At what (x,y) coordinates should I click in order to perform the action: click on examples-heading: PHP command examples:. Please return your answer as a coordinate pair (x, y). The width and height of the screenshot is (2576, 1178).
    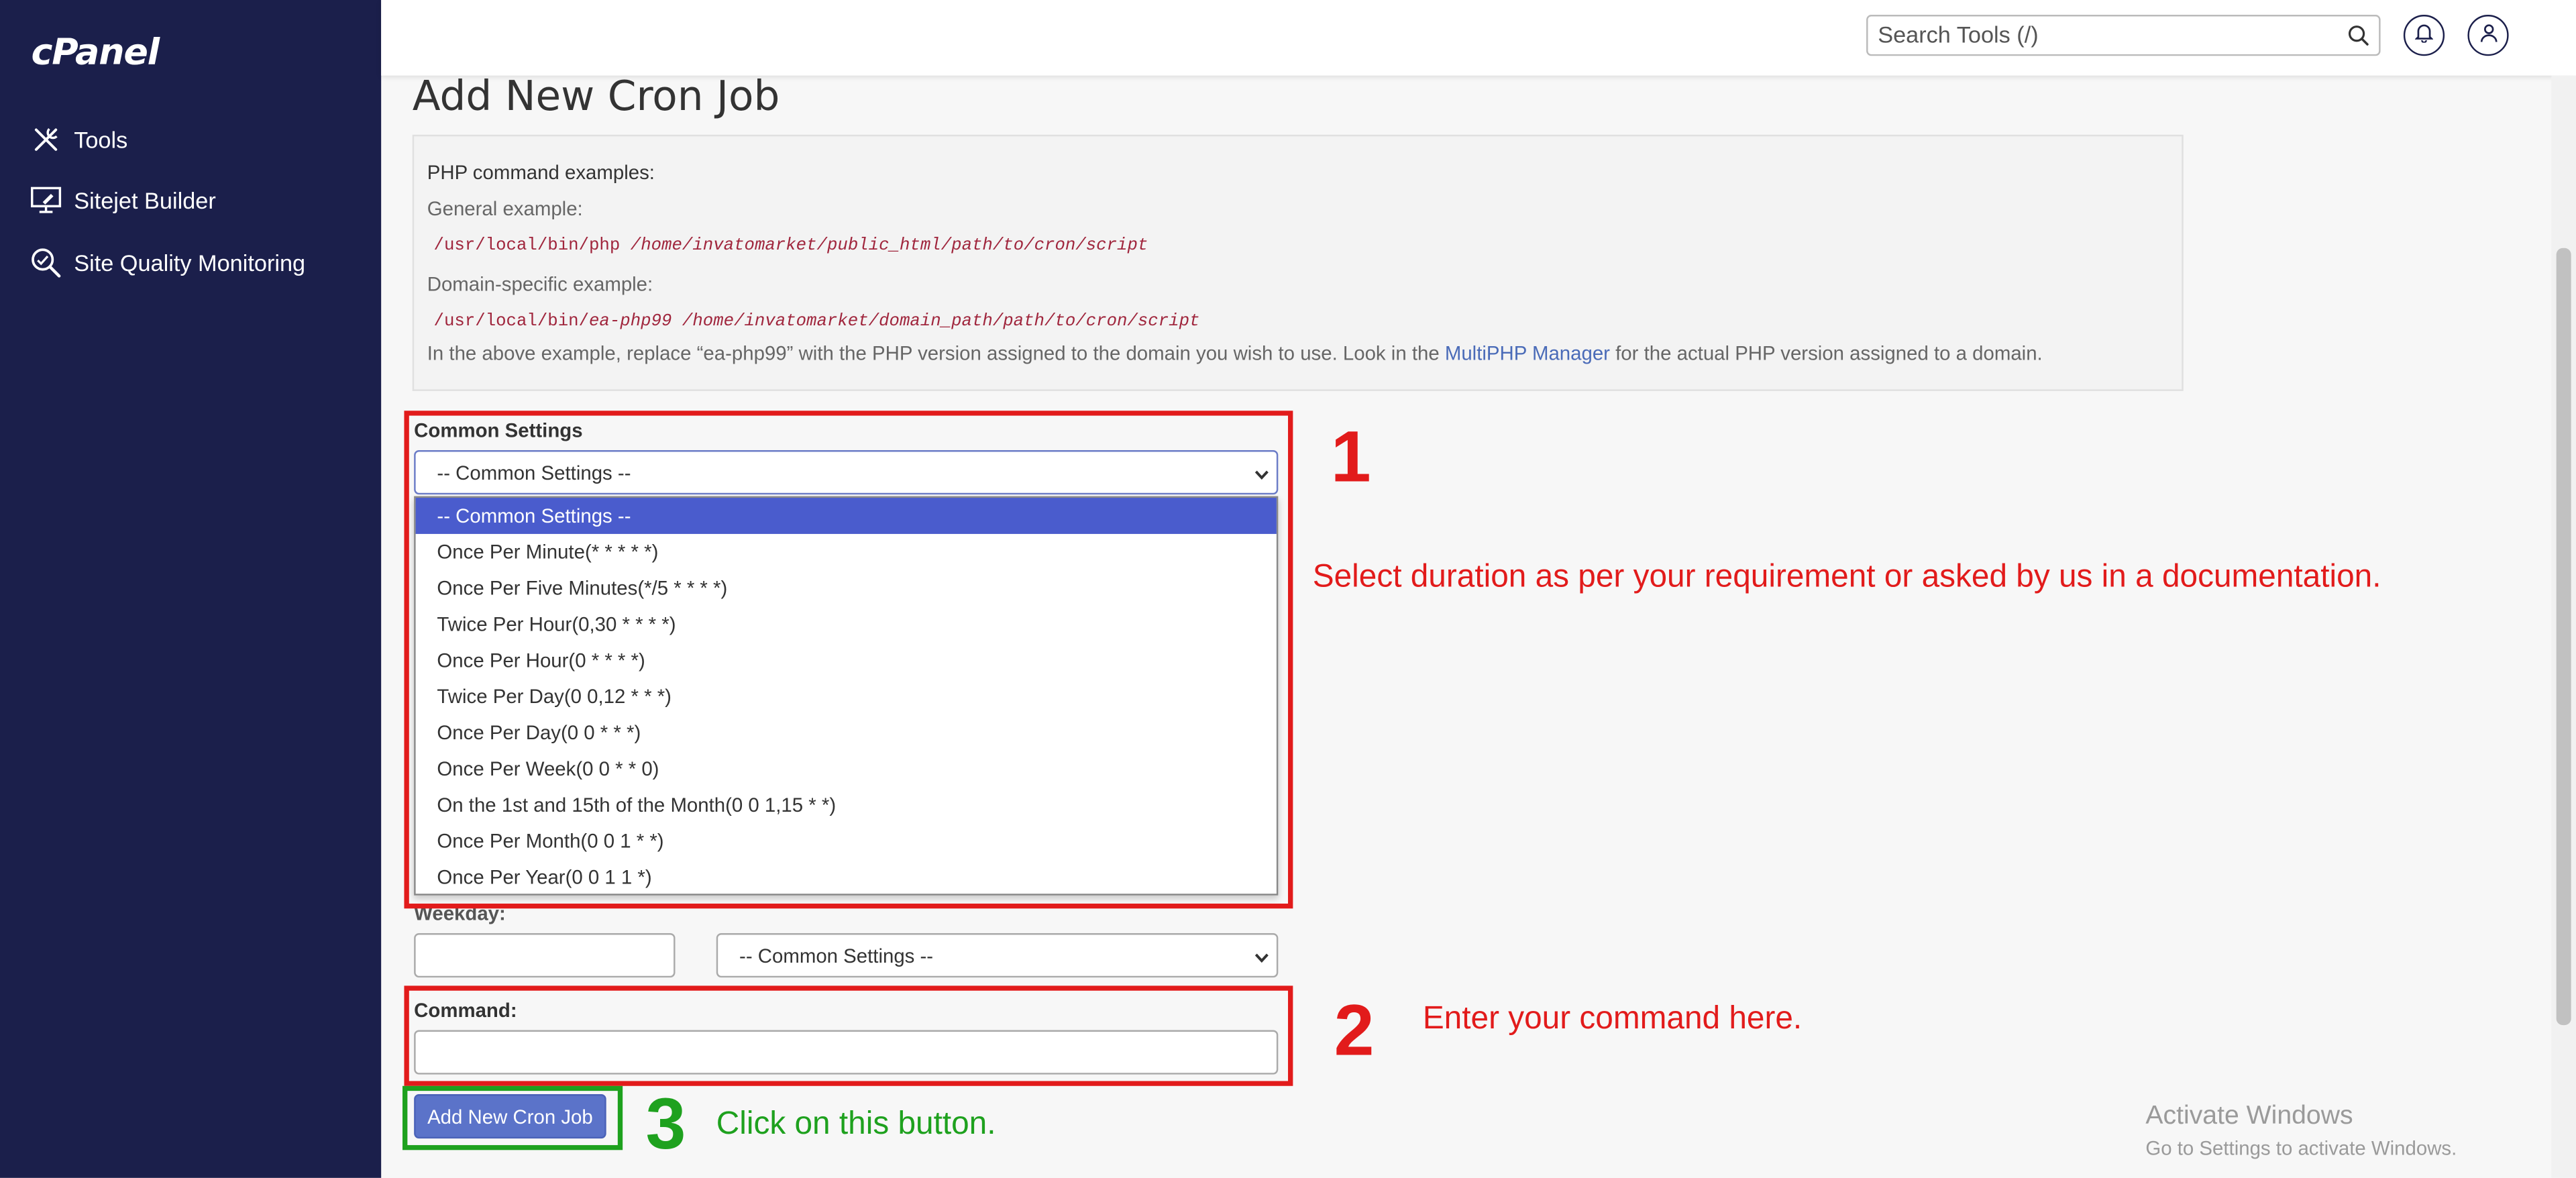
    Looking at the image, I should click on (541, 173).